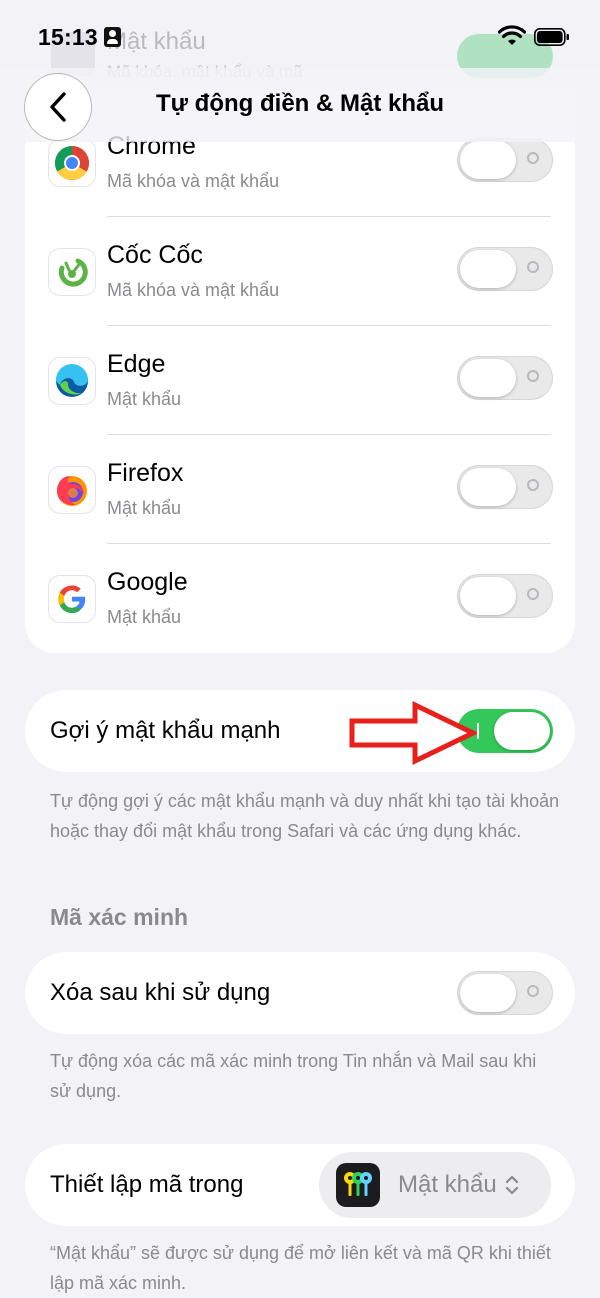 The height and width of the screenshot is (1298, 600). Describe the element at coordinates (147, 1184) in the screenshot. I see `setup-codes-label: Thiết lập mã trong` at that location.